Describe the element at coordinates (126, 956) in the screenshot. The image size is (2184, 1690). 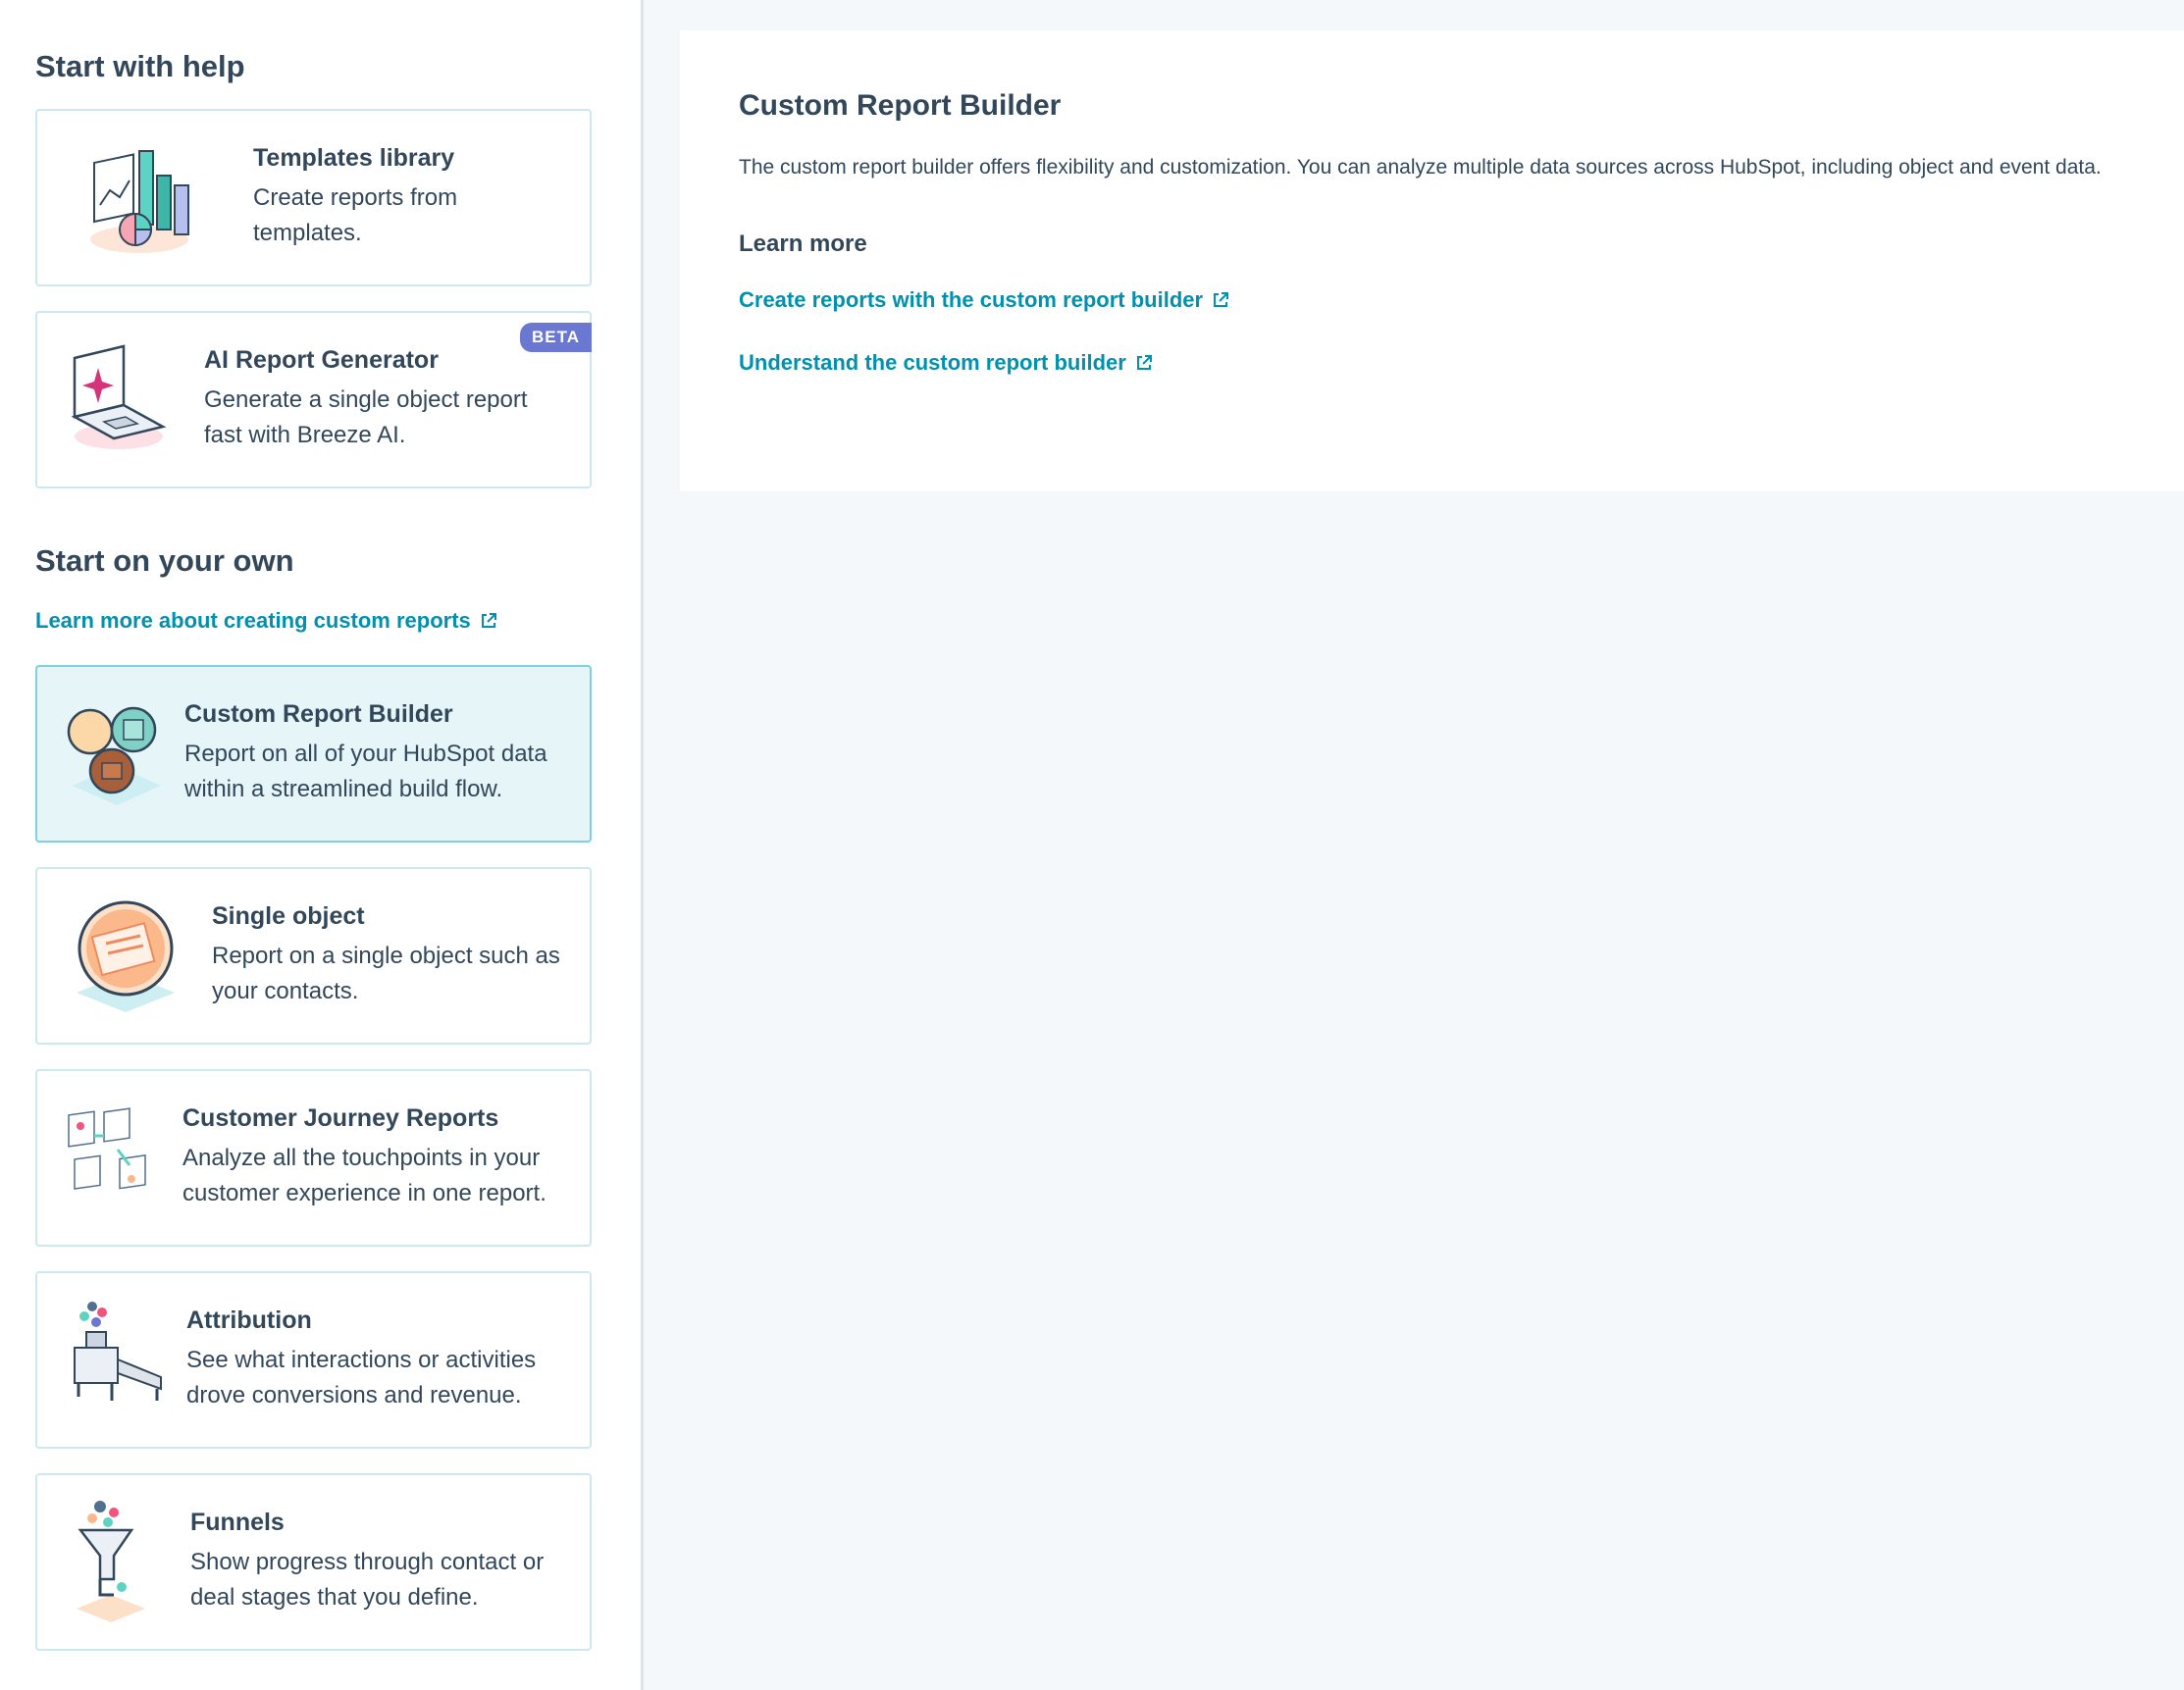
I see `single-object-illustration-icon` at that location.